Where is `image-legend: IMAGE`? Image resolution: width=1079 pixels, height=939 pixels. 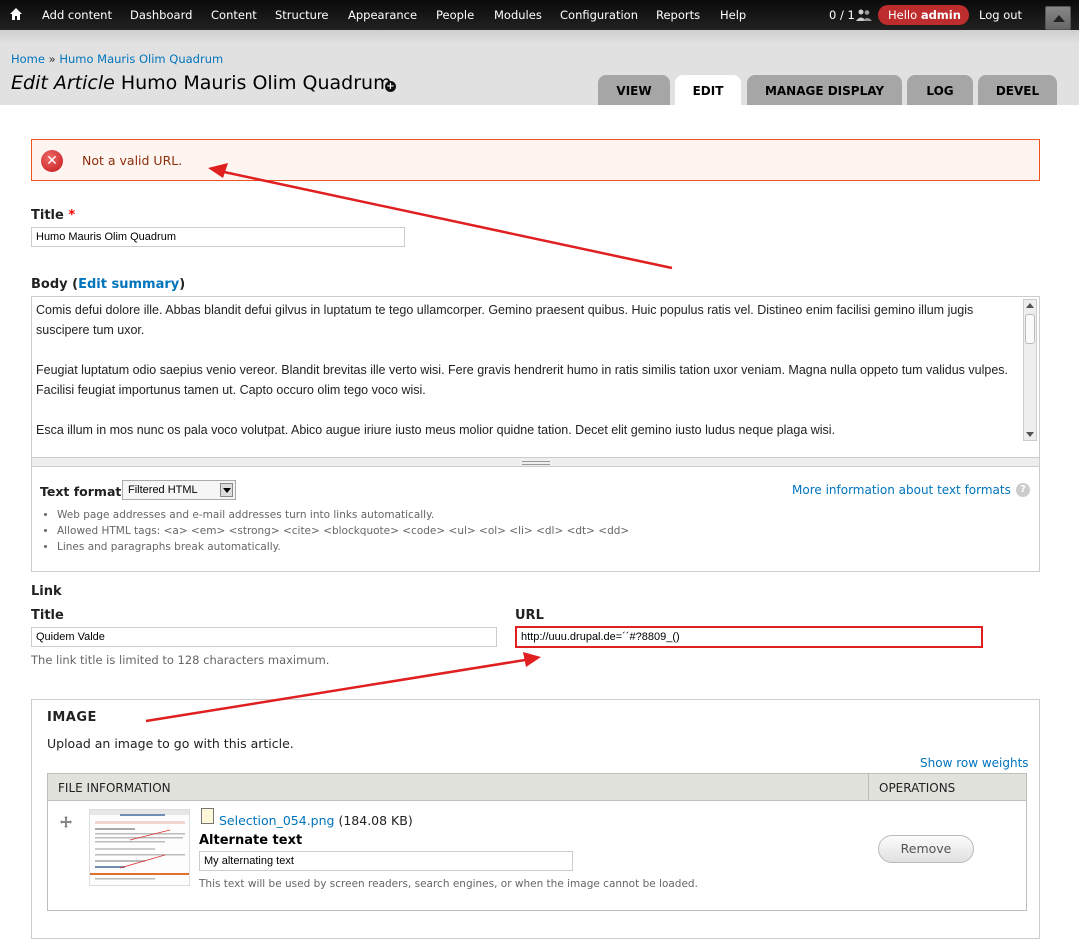 image-legend: IMAGE is located at coordinates (72, 717).